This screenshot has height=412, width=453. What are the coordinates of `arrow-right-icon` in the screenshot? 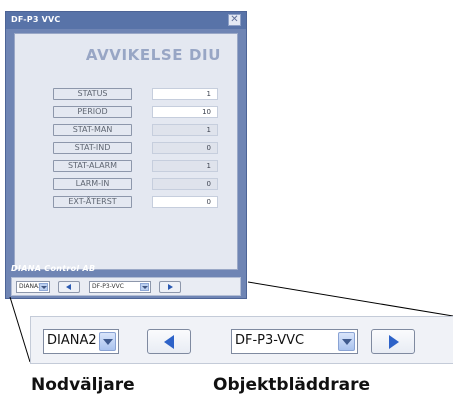 It's located at (394, 342).